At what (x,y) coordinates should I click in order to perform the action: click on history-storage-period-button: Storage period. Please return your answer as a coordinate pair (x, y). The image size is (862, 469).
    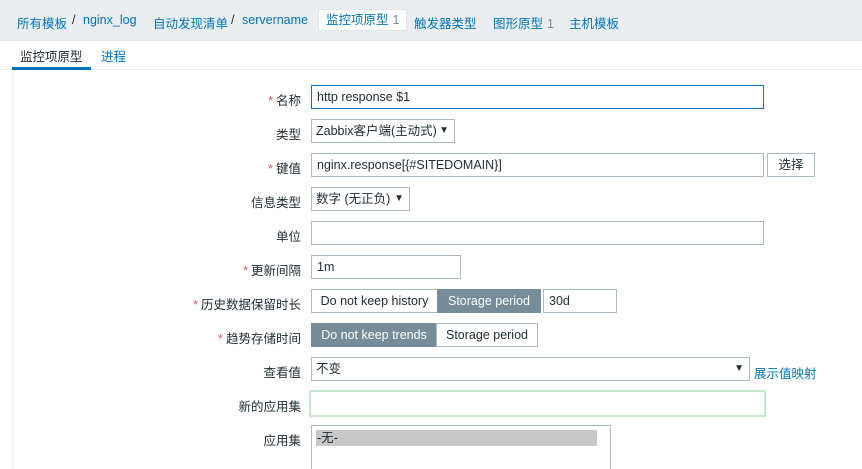
    Looking at the image, I should click on (489, 301).